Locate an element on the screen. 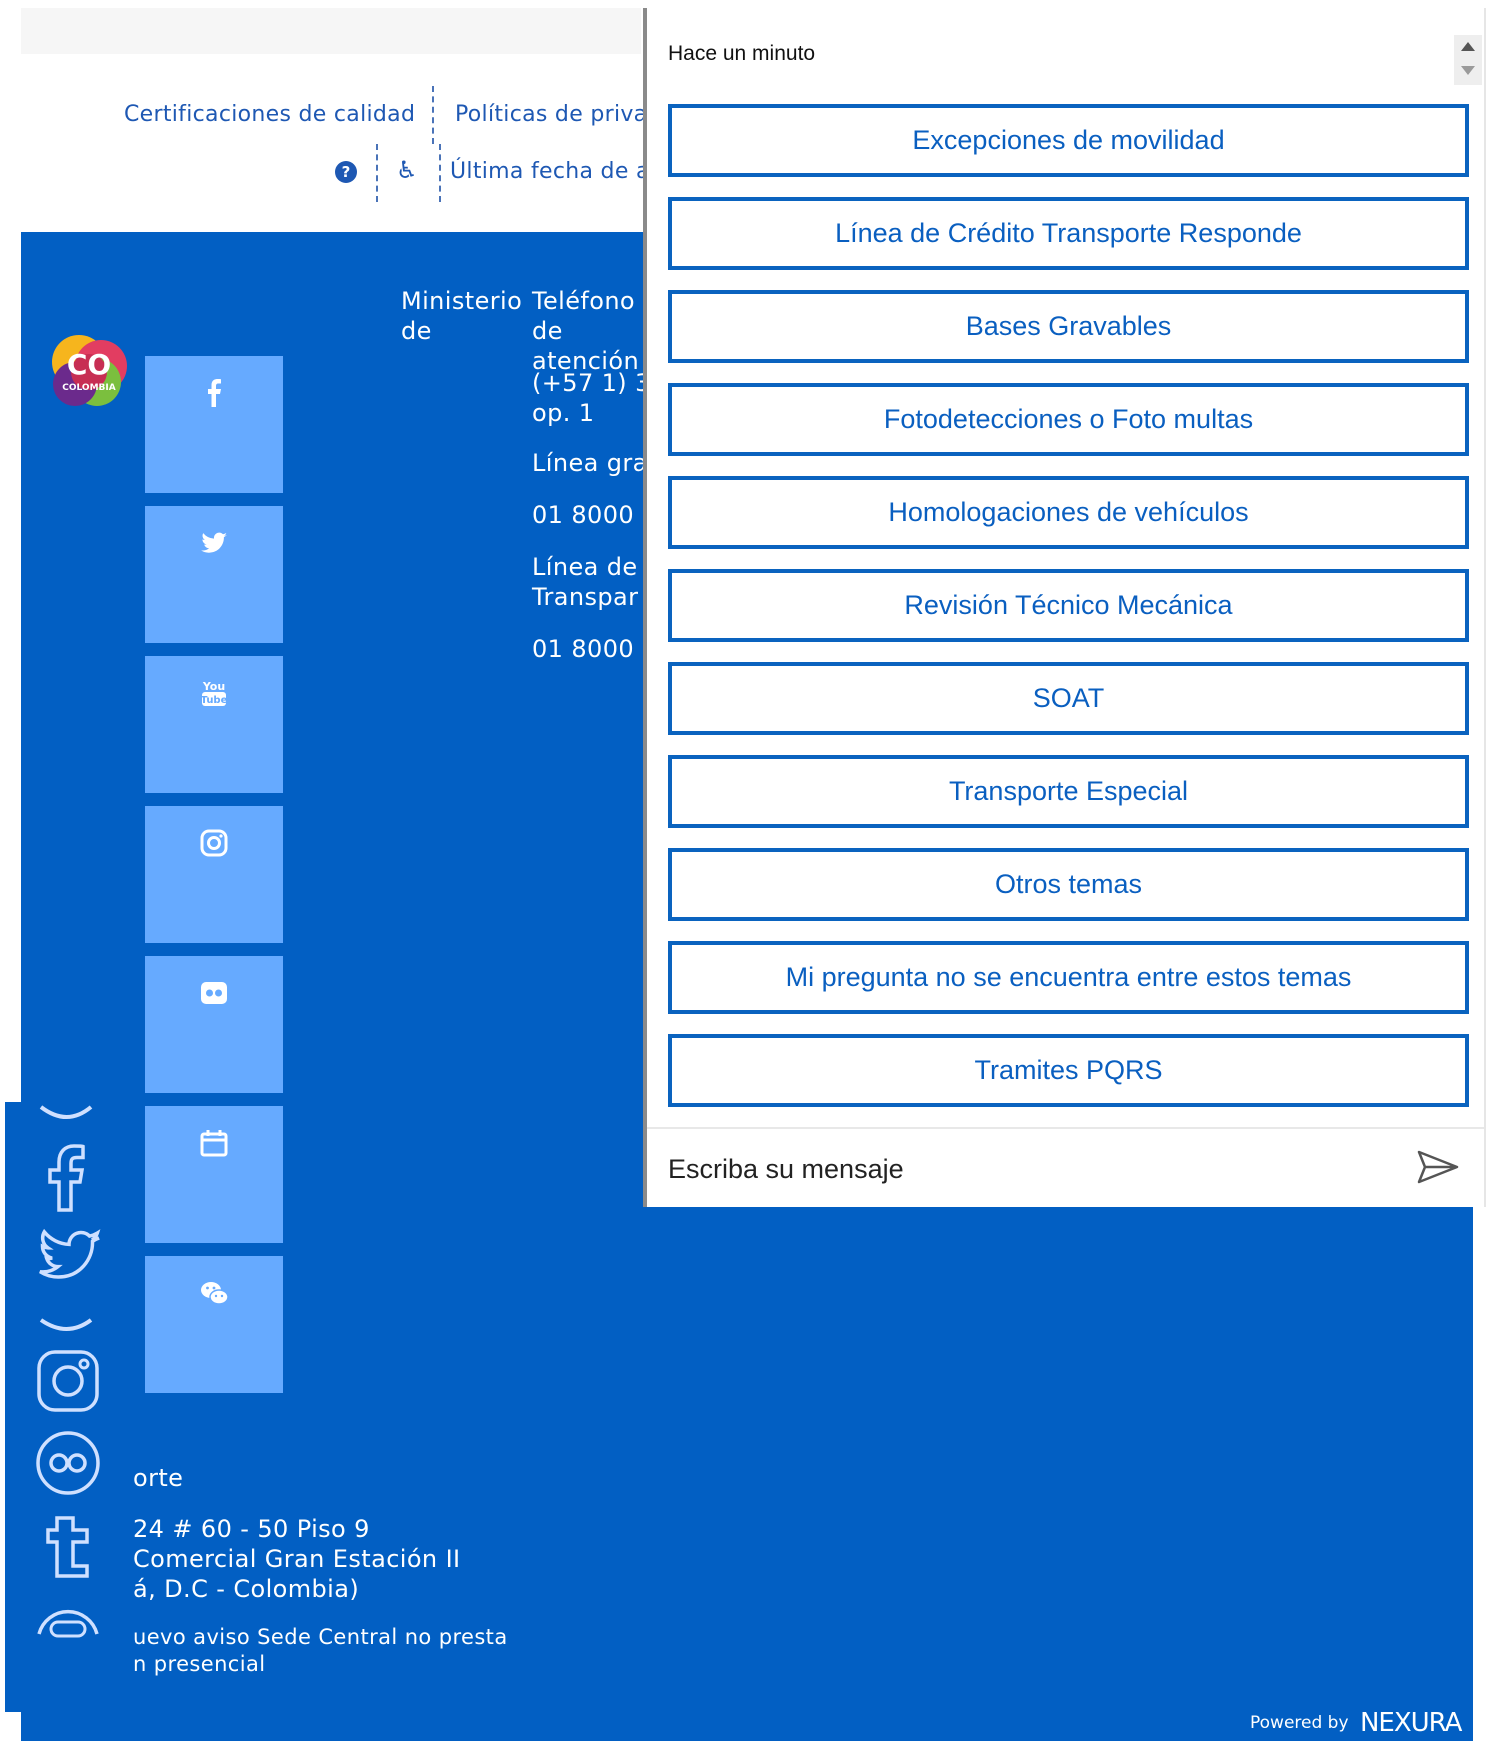  tumblr-outline-icon is located at coordinates (70, 1547).